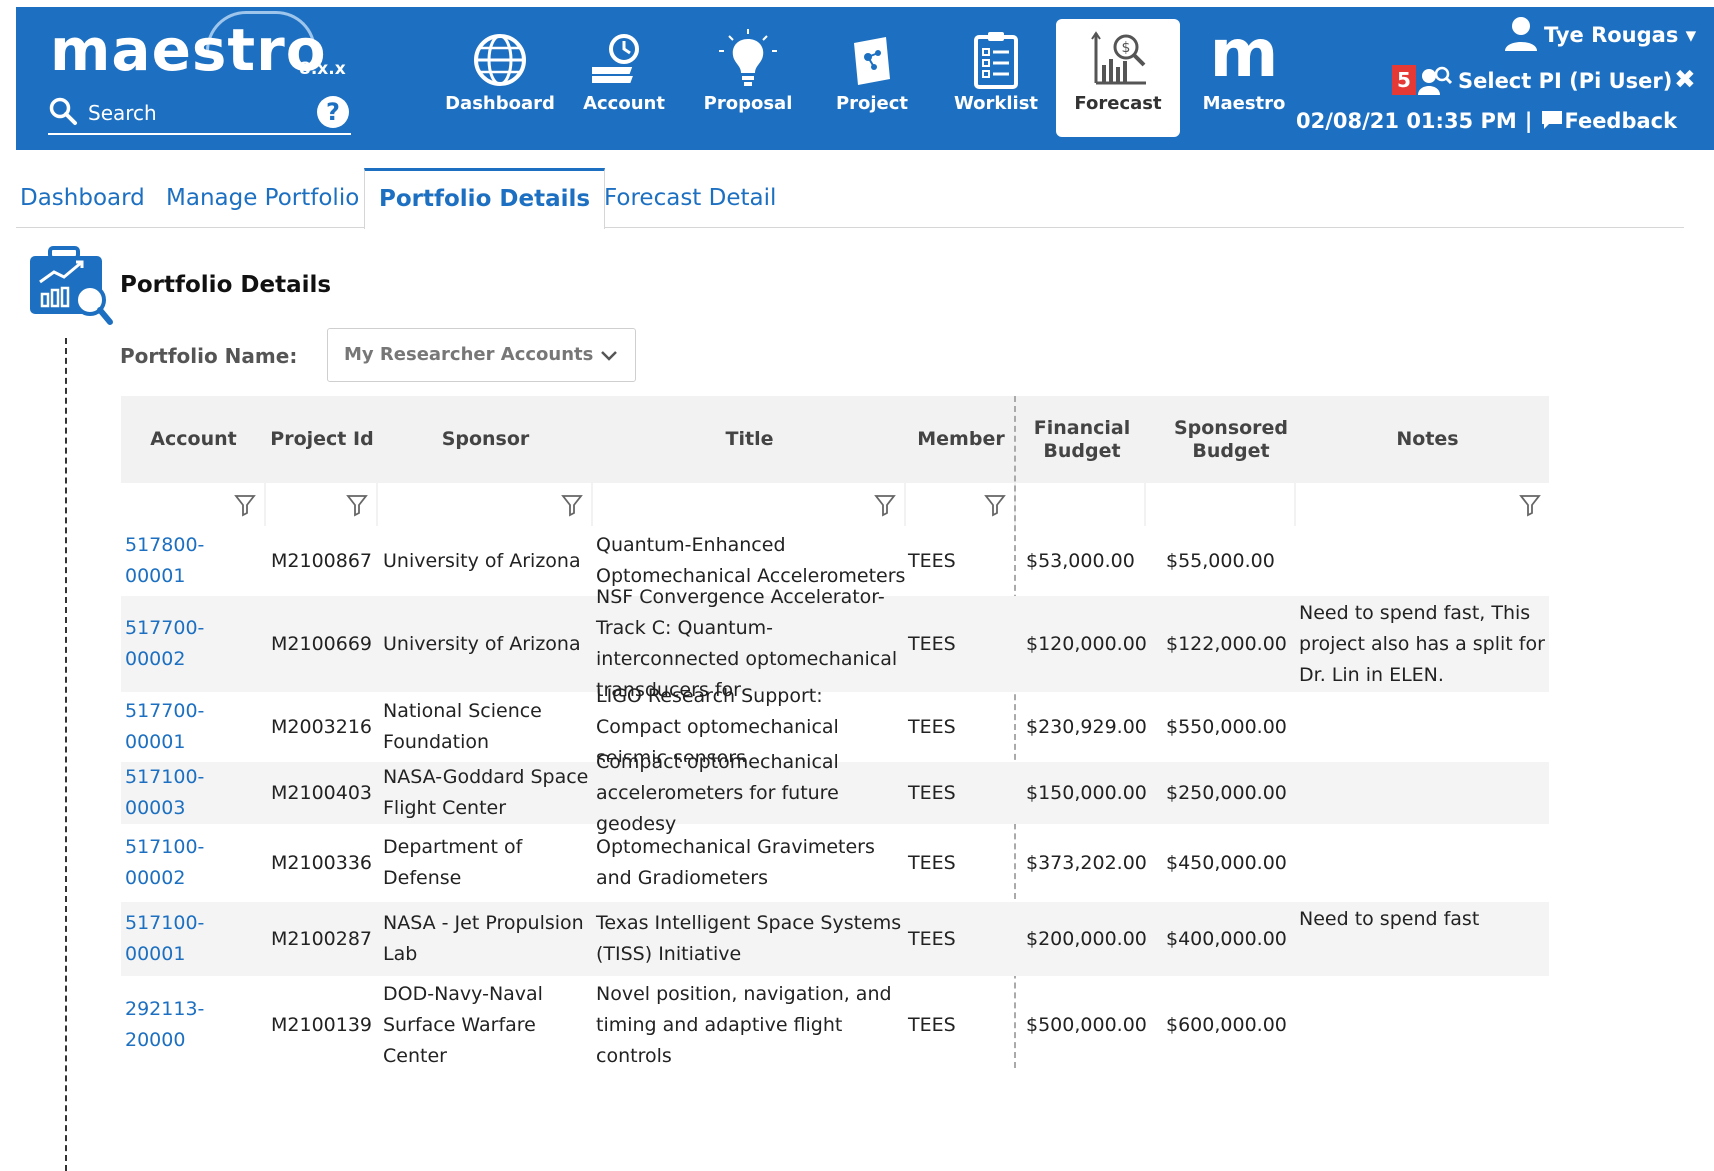 The width and height of the screenshot is (1714, 1171). What do you see at coordinates (1086, 643) in the screenshot?
I see `financial-budget-cell: $120,000.00` at bounding box center [1086, 643].